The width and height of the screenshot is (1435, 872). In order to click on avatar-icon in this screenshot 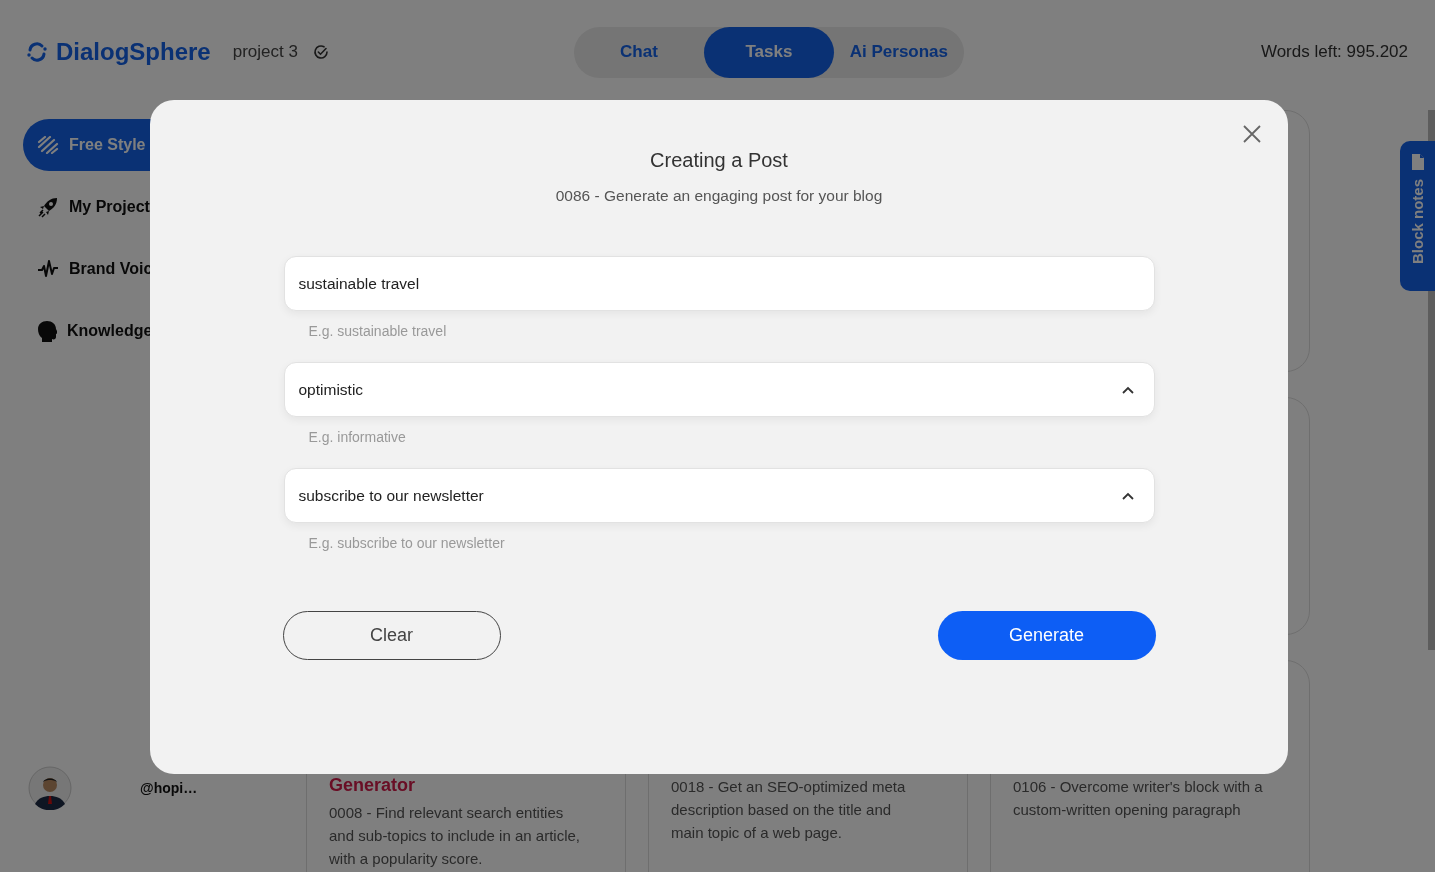, I will do `click(50, 788)`.